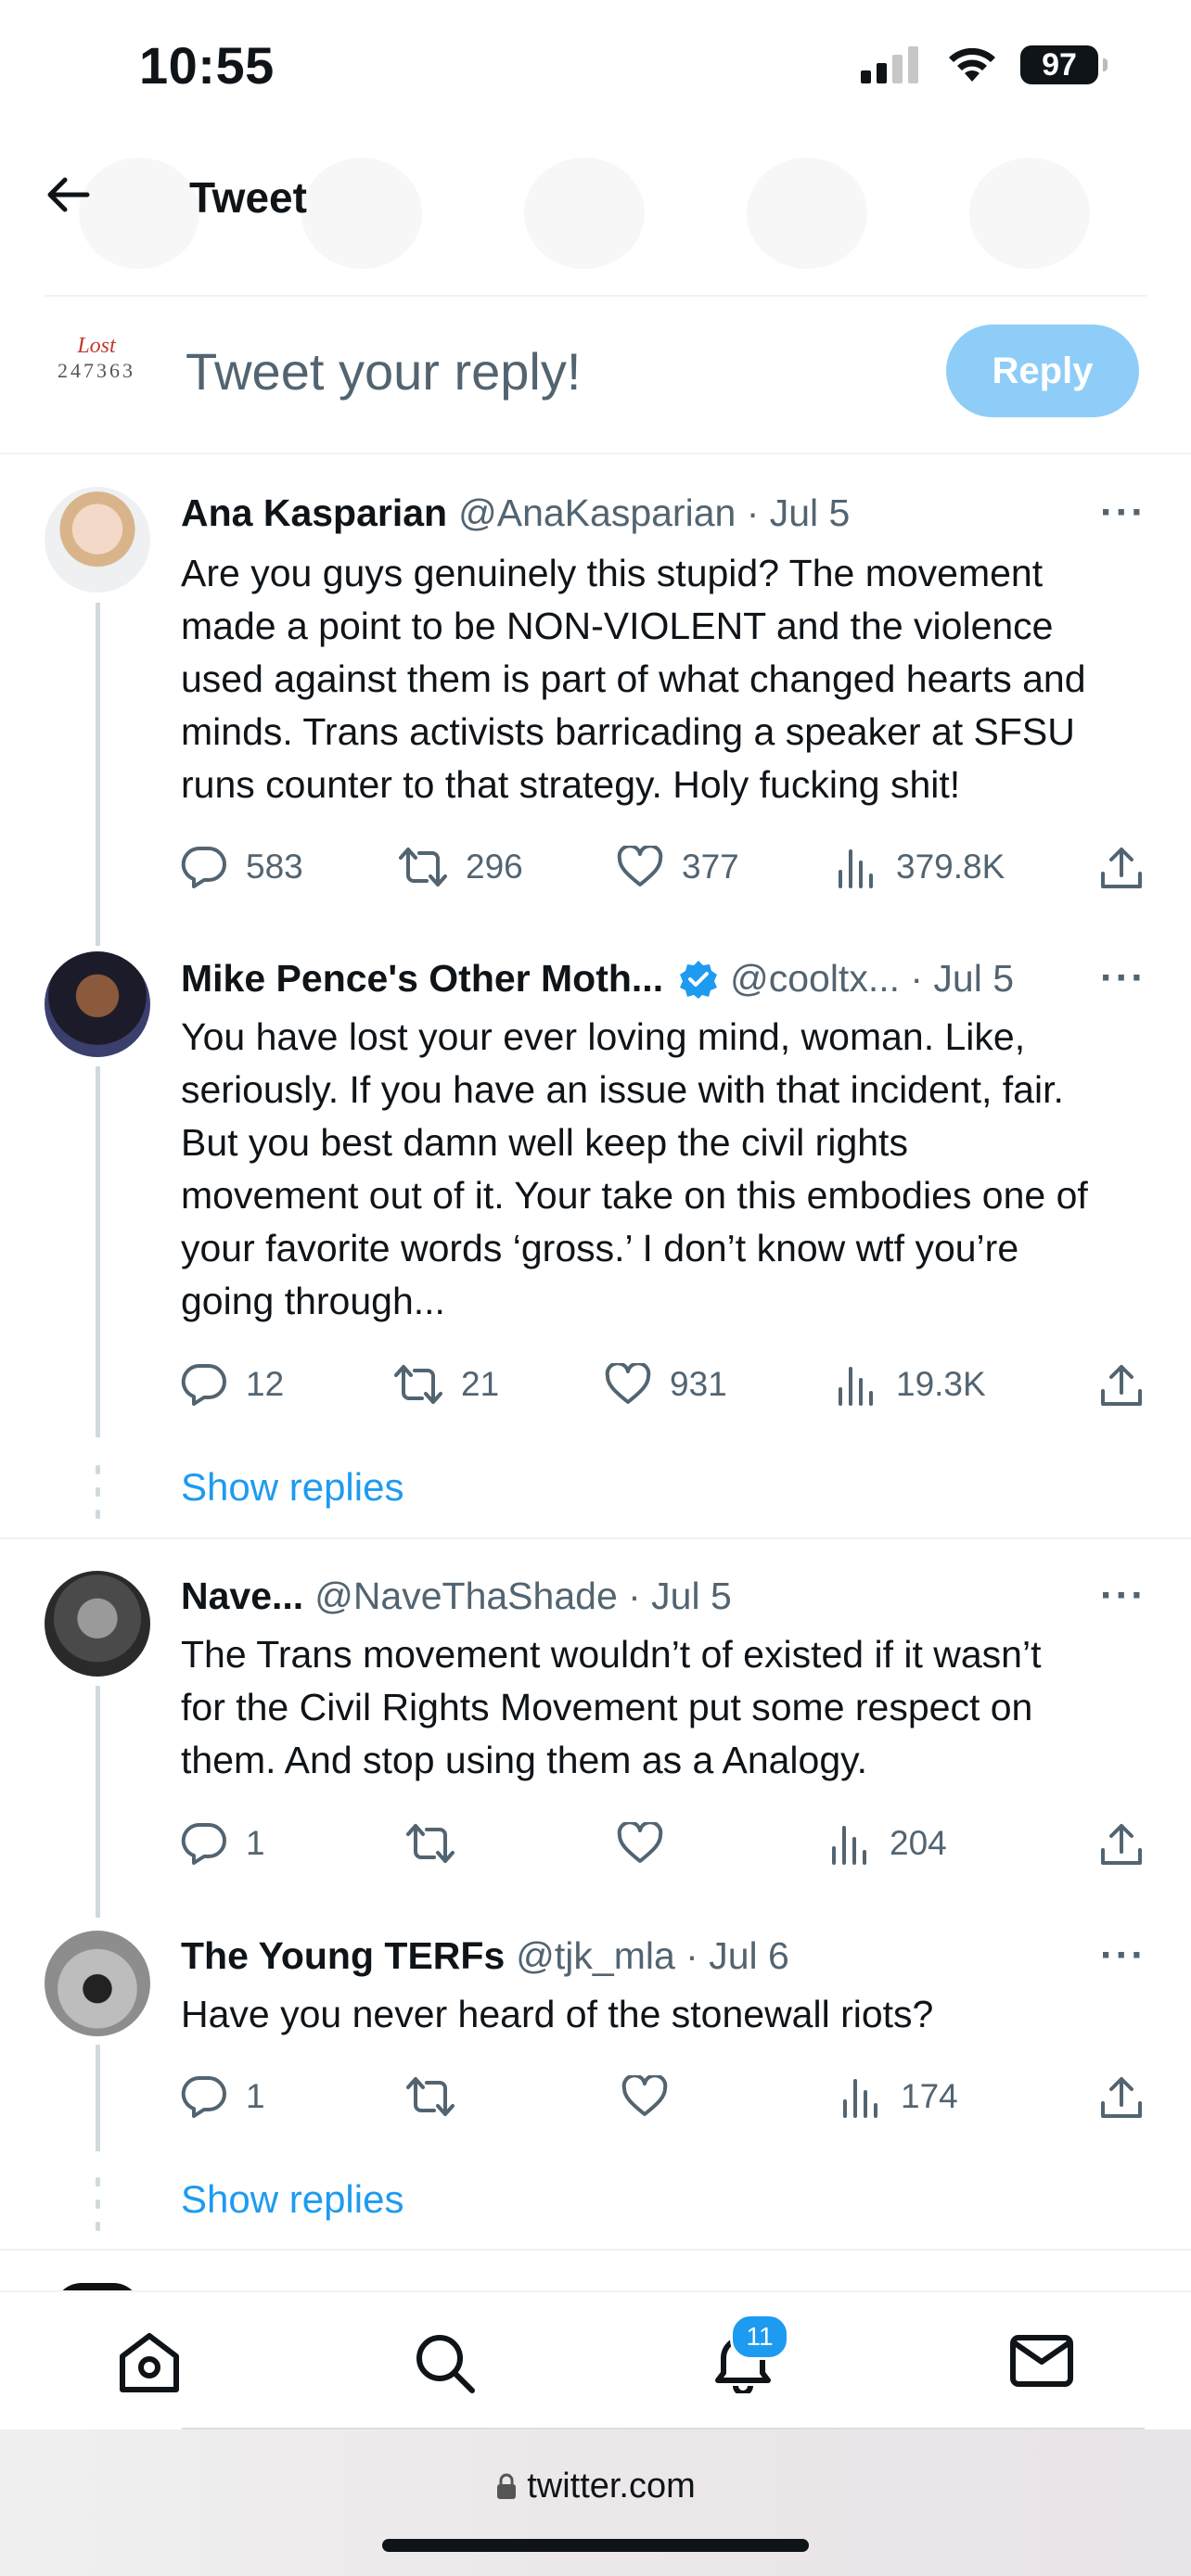 The image size is (1191, 2576). Describe the element at coordinates (461, 867) in the screenshot. I see `retweet-action: 296` at that location.